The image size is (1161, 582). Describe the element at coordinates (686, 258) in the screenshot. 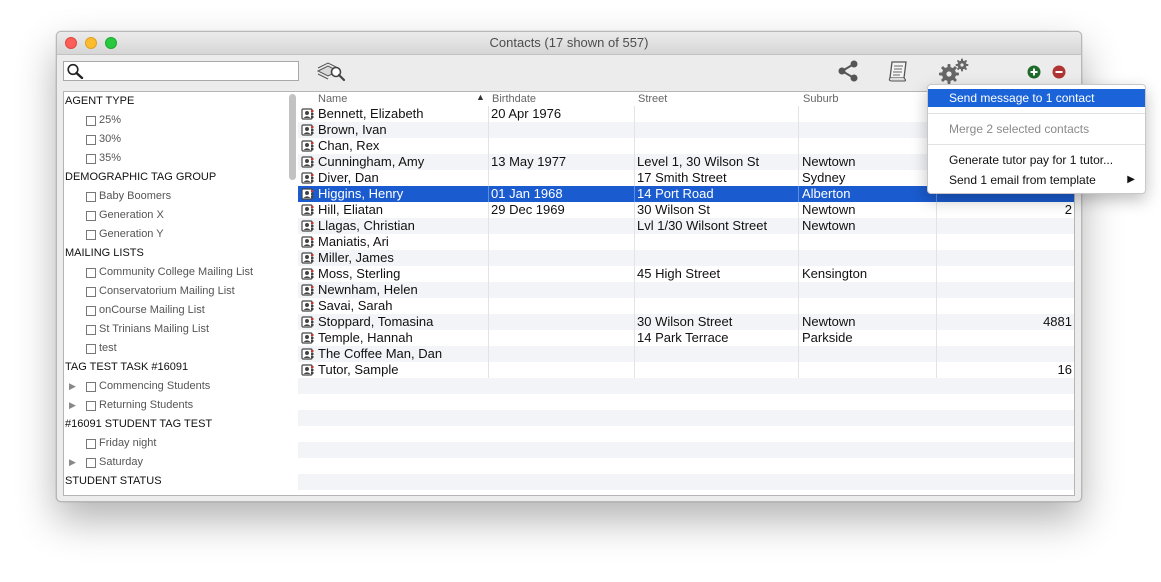

I see `table-row: Miller, James` at that location.